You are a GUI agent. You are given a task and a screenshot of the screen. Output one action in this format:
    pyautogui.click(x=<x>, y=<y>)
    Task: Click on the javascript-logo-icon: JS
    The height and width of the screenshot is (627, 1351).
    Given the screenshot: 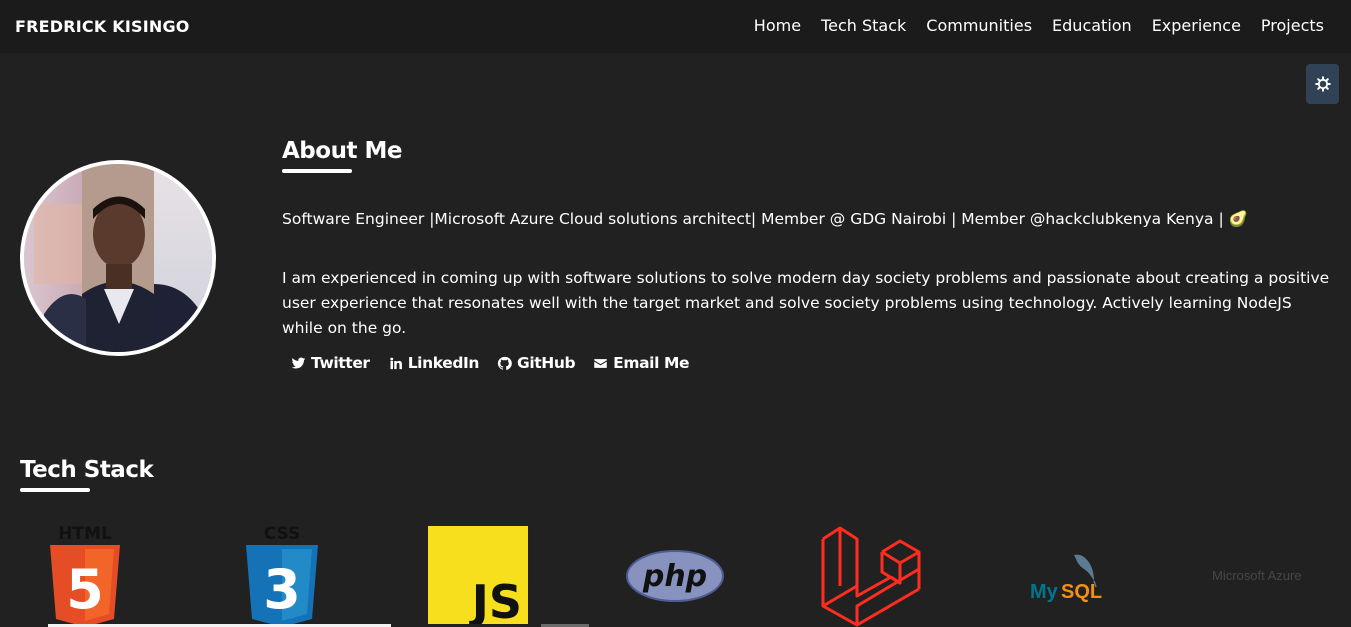 What is the action you would take?
    pyautogui.click(x=478, y=575)
    